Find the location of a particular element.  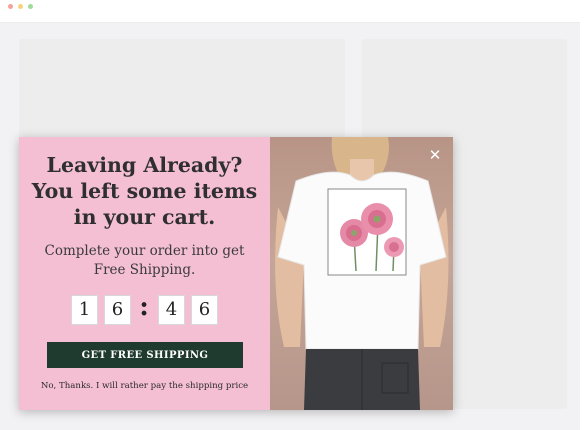

headline-line-3: in your cart. is located at coordinates (144, 217).